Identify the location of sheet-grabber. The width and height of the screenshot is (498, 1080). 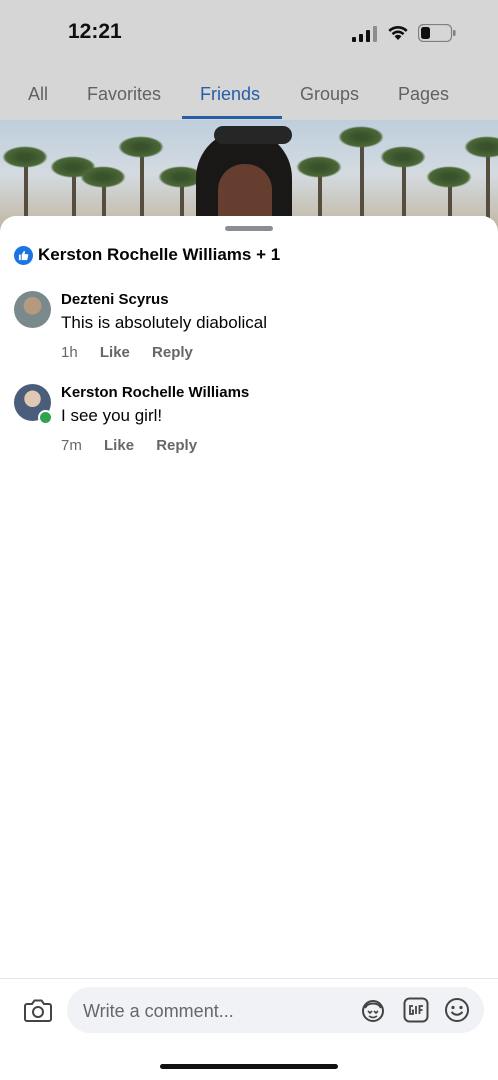
(249, 228).